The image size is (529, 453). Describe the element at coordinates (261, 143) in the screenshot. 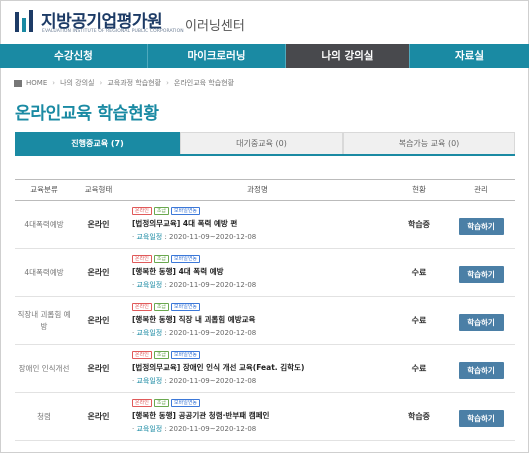

I see `tab-waiting: 대기중교육 (0)` at that location.